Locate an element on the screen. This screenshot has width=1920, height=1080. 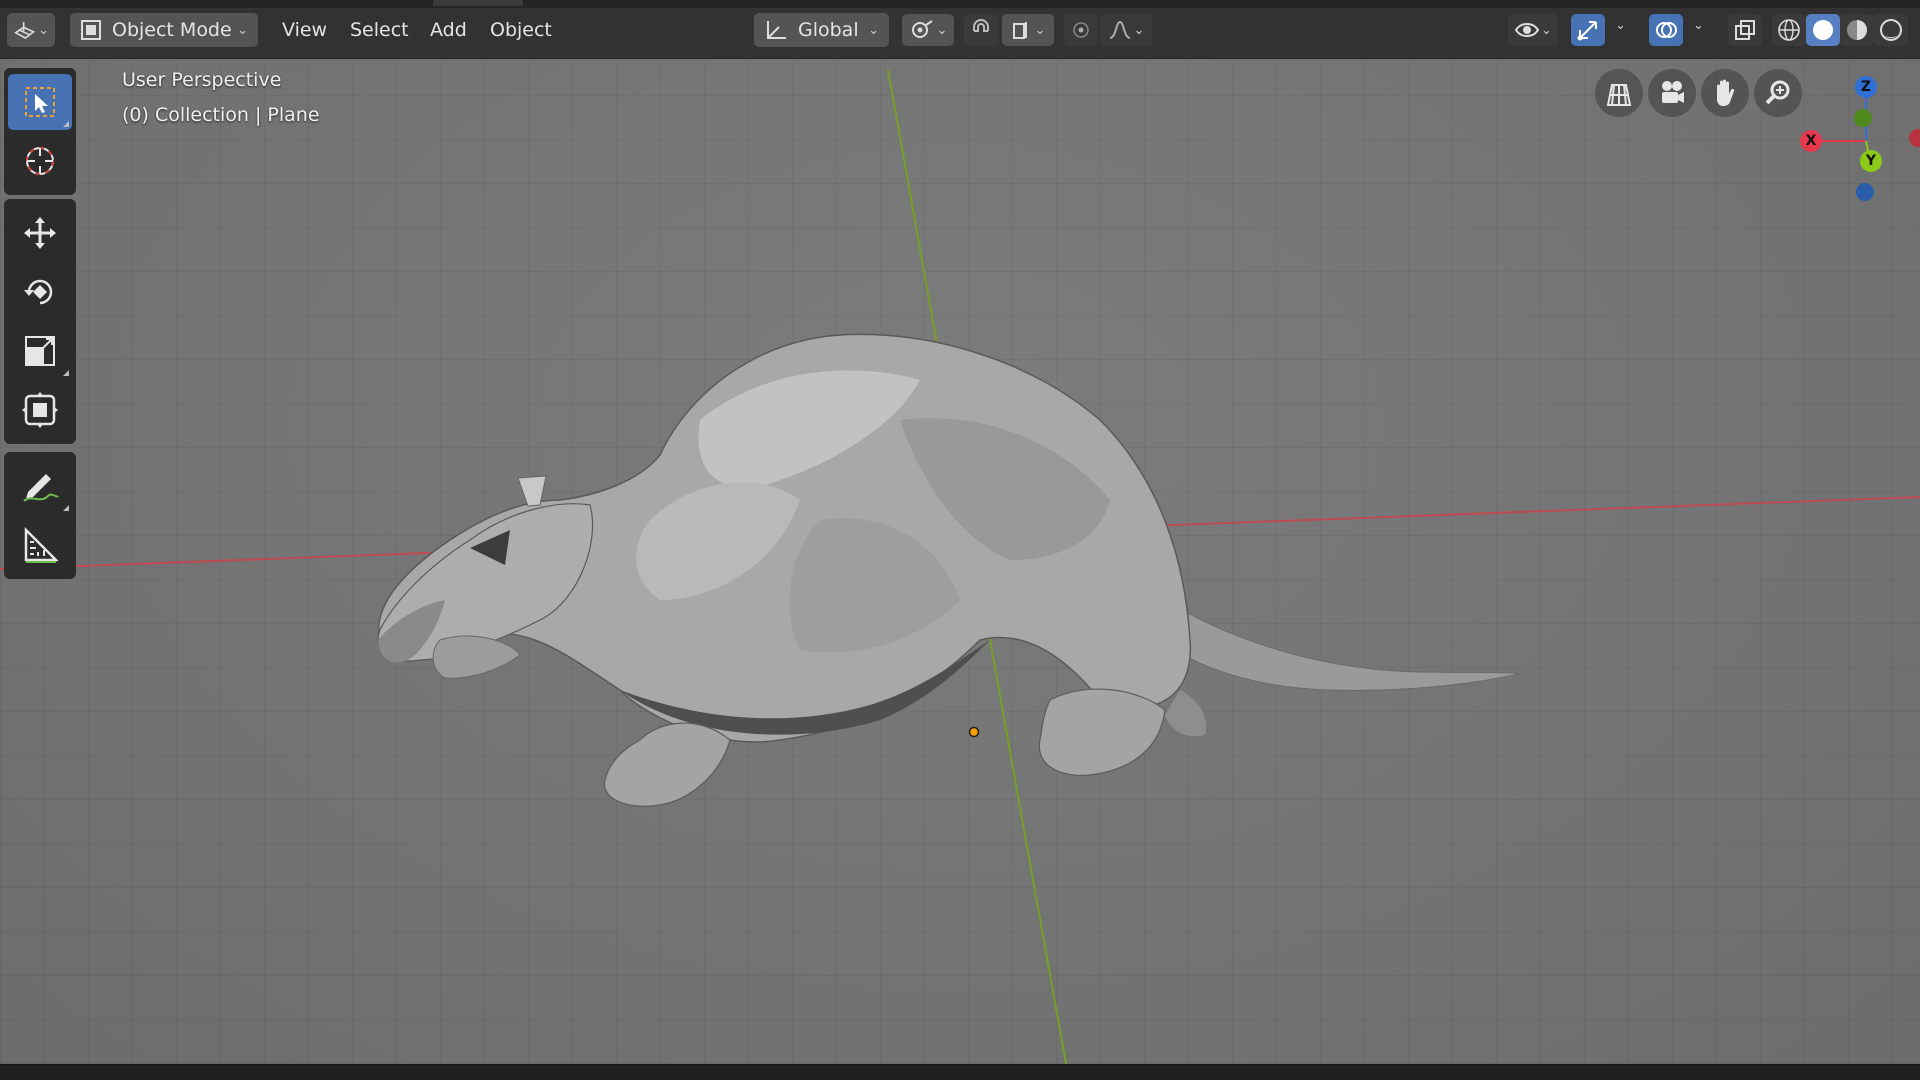
shading-material-button is located at coordinates (1857, 30).